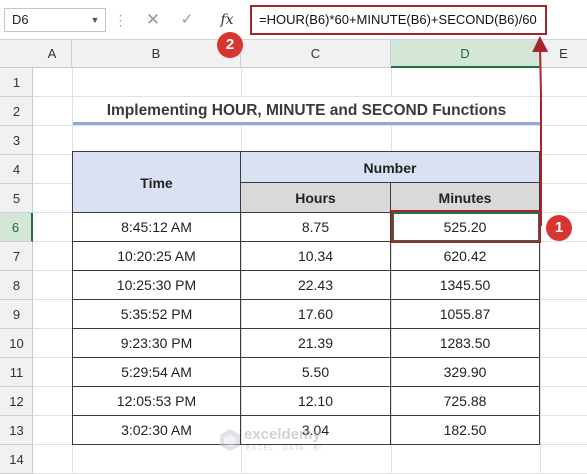 This screenshot has height=474, width=587. I want to click on annotation-badge-1: 1, so click(559, 228).